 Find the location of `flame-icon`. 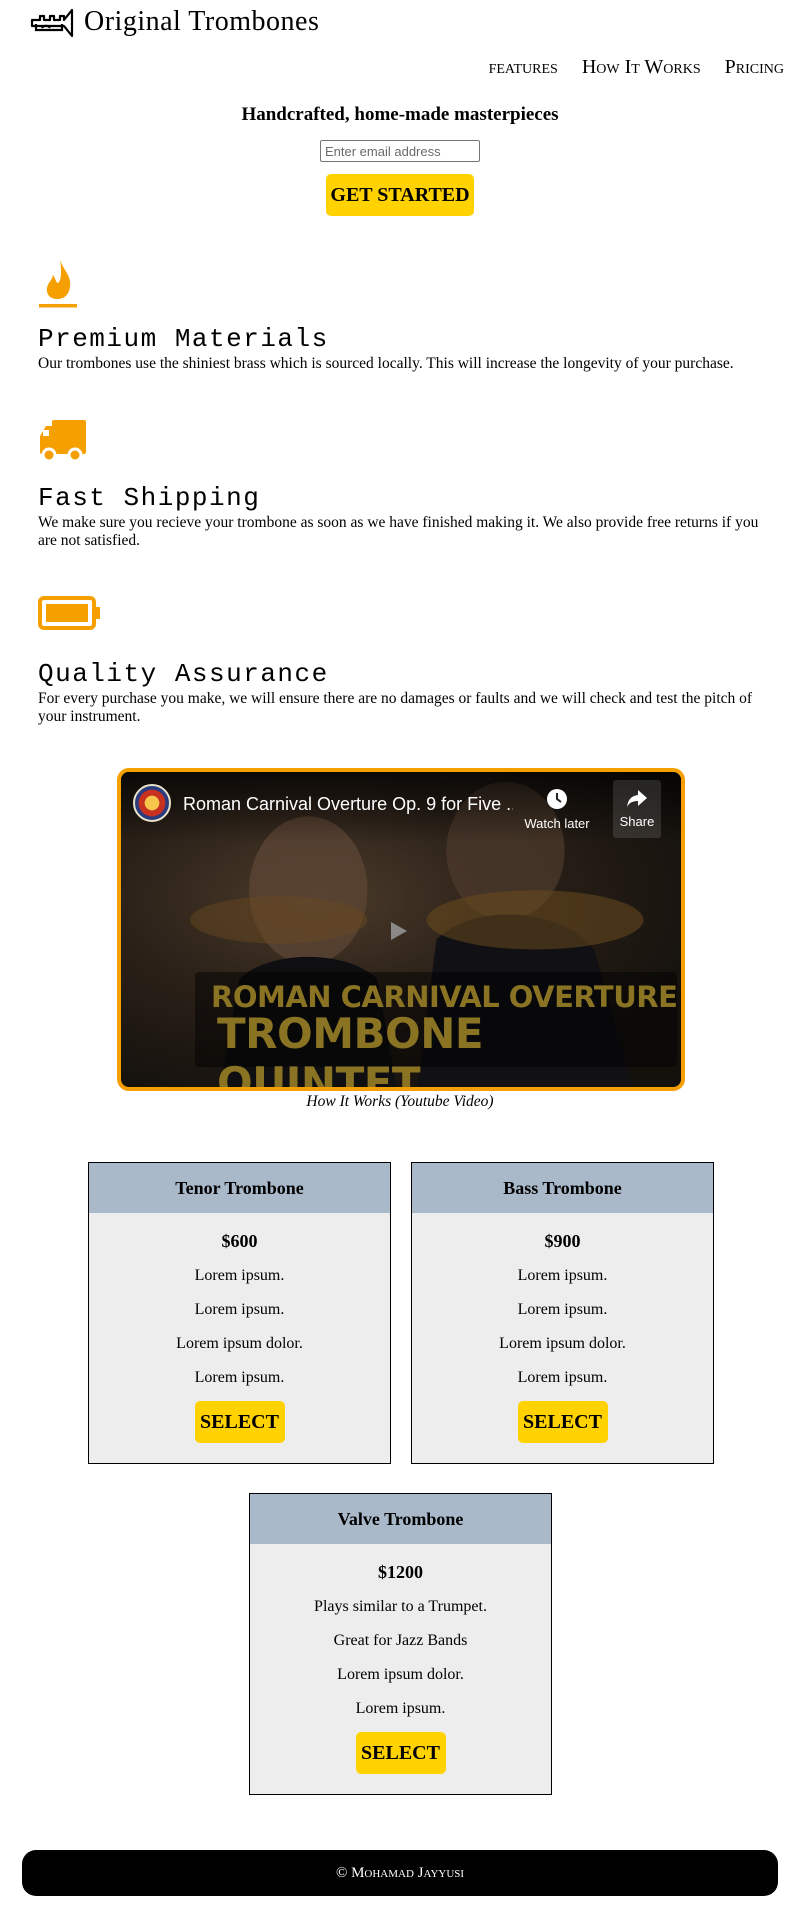

flame-icon is located at coordinates (58, 283).